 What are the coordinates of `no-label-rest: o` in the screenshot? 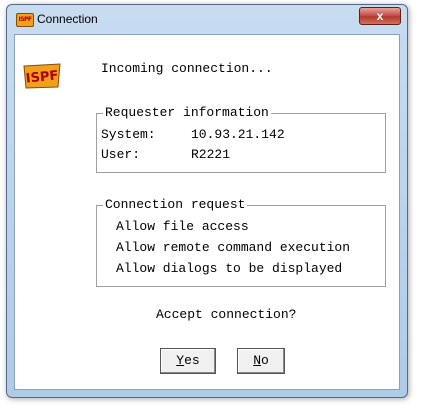 It's located at (265, 360).